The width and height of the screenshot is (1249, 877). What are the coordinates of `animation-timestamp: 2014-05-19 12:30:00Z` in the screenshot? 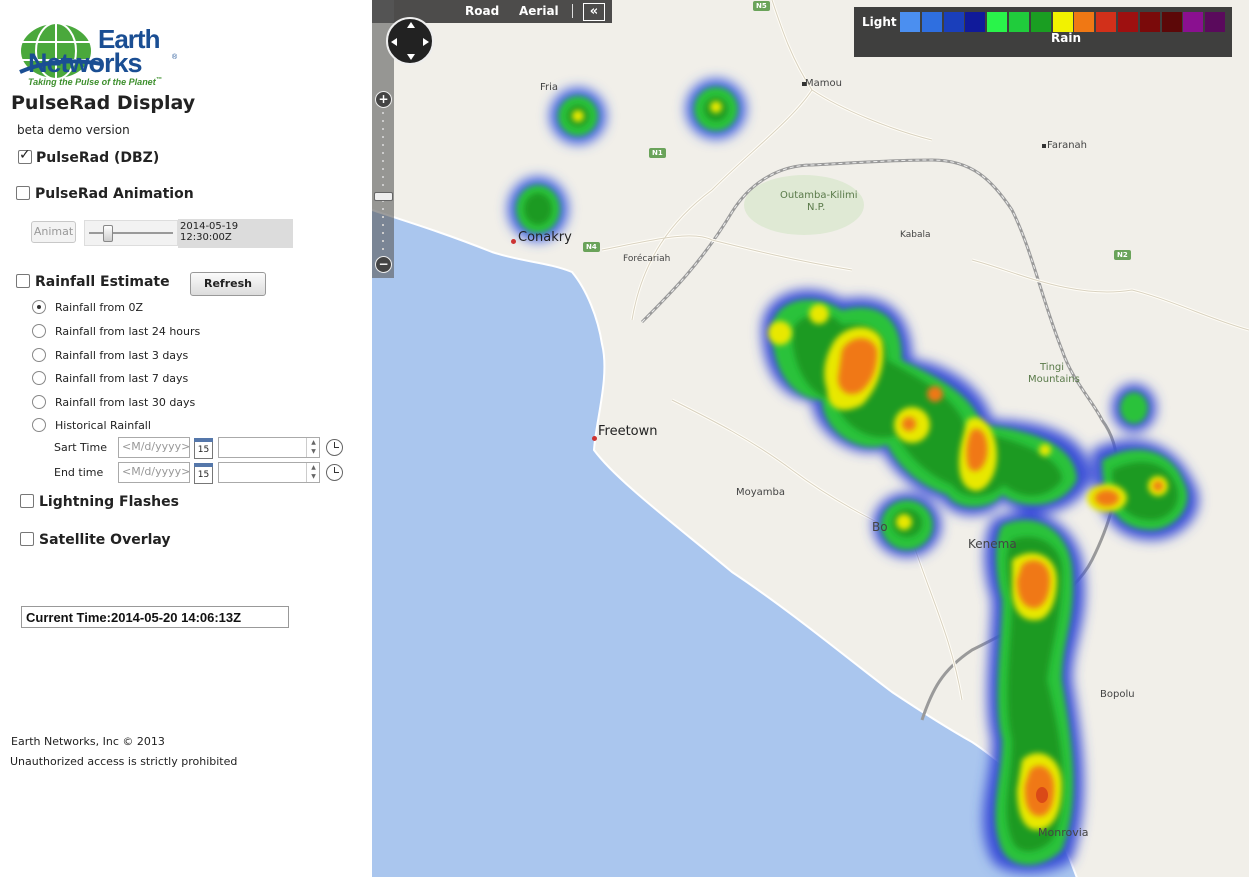 It's located at (235, 233).